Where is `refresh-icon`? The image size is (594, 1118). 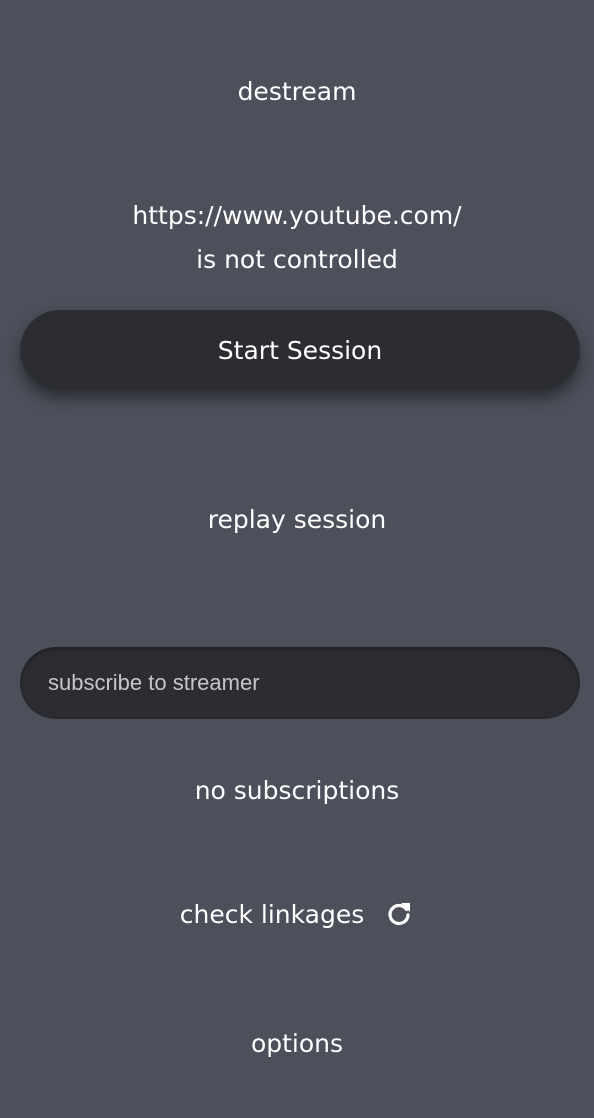 refresh-icon is located at coordinates (399, 915).